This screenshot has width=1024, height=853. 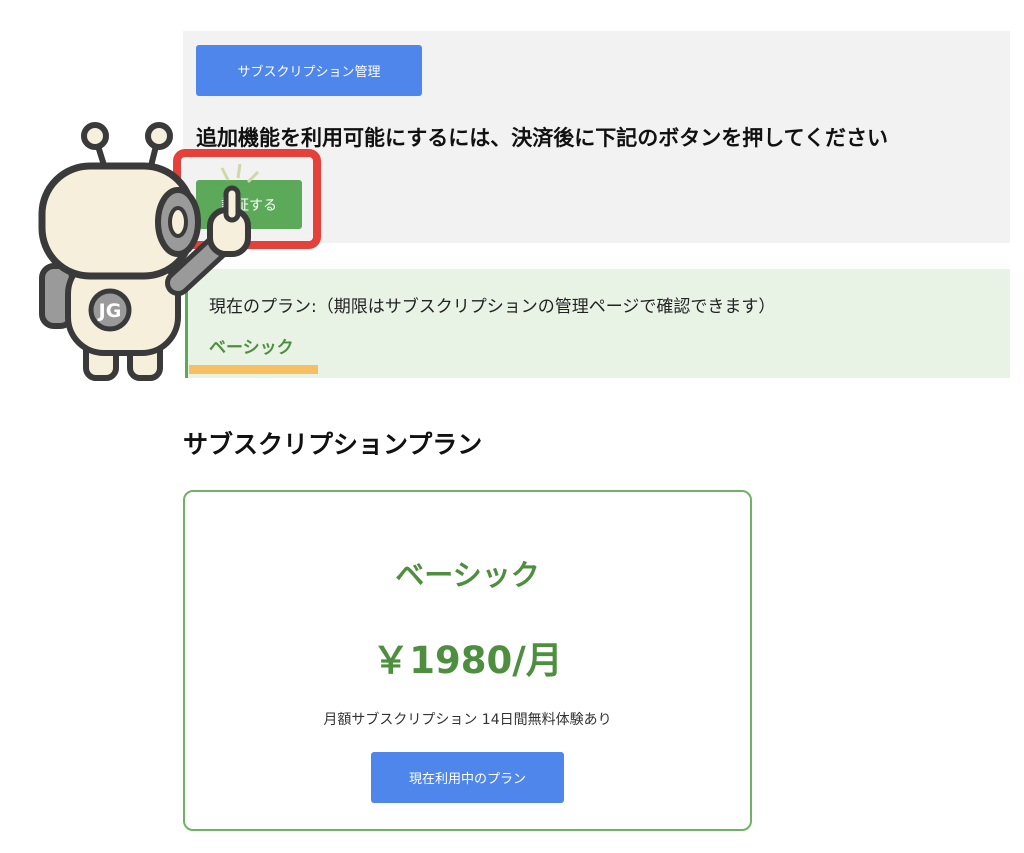 I want to click on plan-card-name: ベーシック, so click(x=467, y=575).